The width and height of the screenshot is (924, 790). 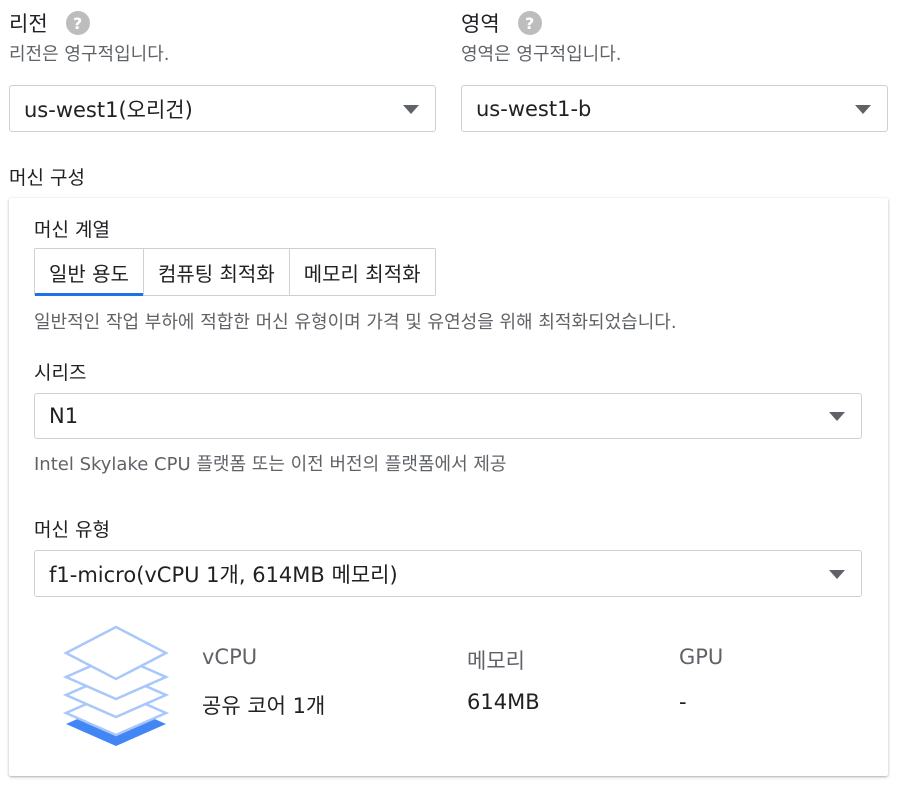 What do you see at coordinates (64, 416) in the screenshot?
I see `series-select-value: N1` at bounding box center [64, 416].